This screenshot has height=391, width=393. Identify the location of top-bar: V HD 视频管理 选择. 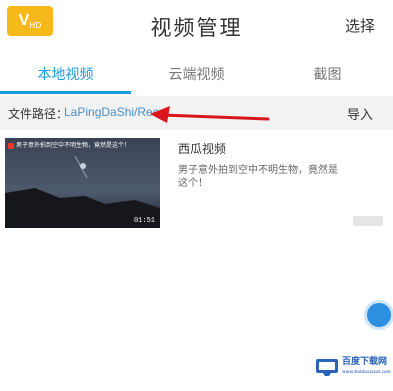
(196, 26).